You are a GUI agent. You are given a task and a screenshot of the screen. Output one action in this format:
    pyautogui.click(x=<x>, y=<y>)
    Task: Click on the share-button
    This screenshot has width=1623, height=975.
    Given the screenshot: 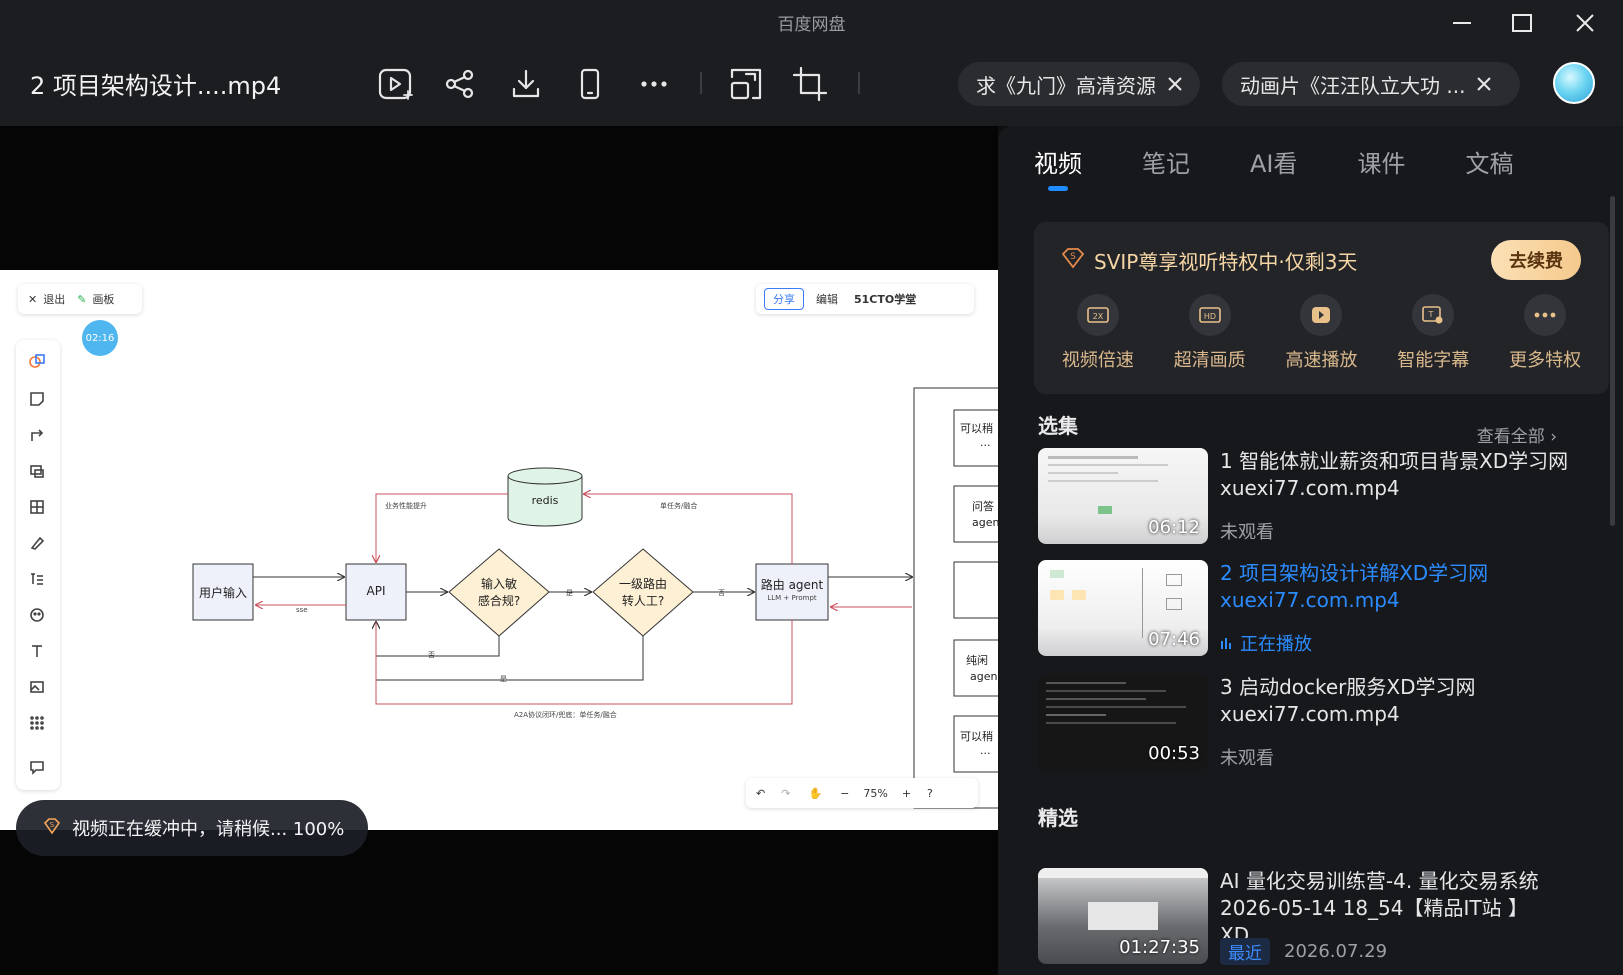 What is the action you would take?
    pyautogui.click(x=460, y=84)
    